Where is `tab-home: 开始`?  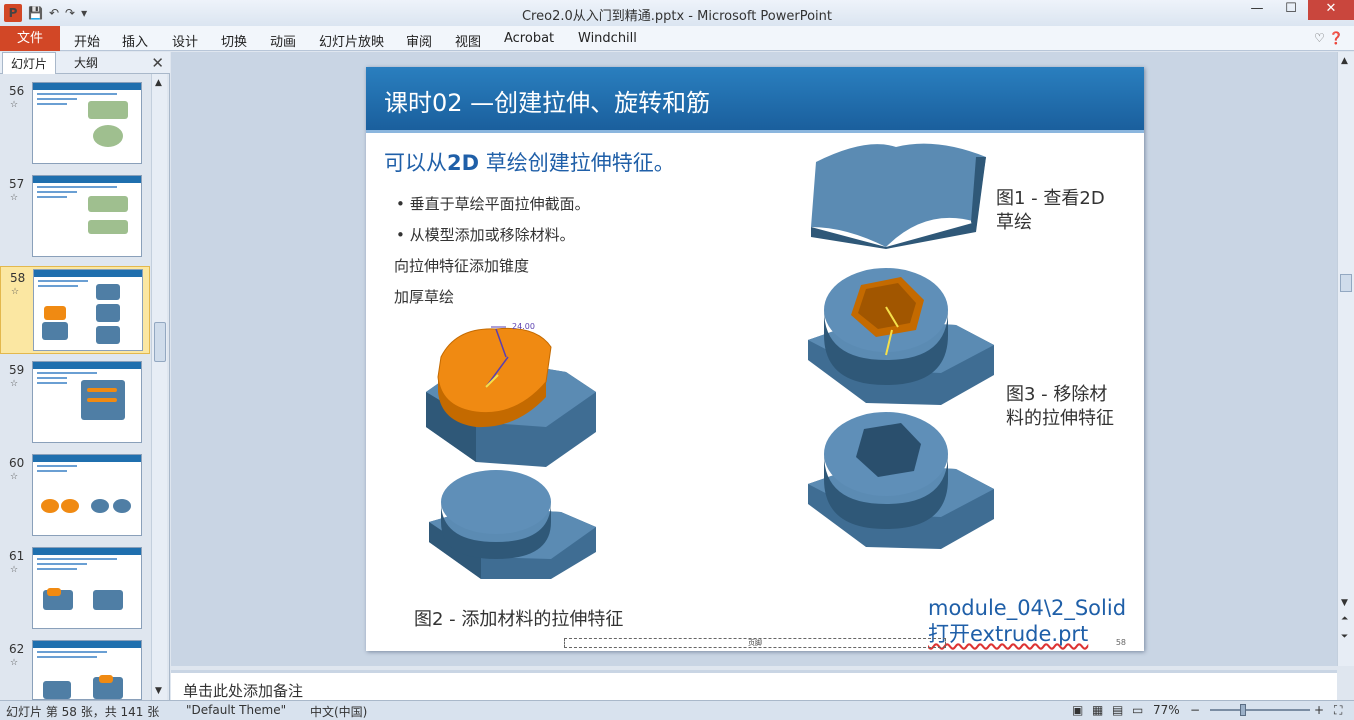 tab-home: 开始 is located at coordinates (87, 40).